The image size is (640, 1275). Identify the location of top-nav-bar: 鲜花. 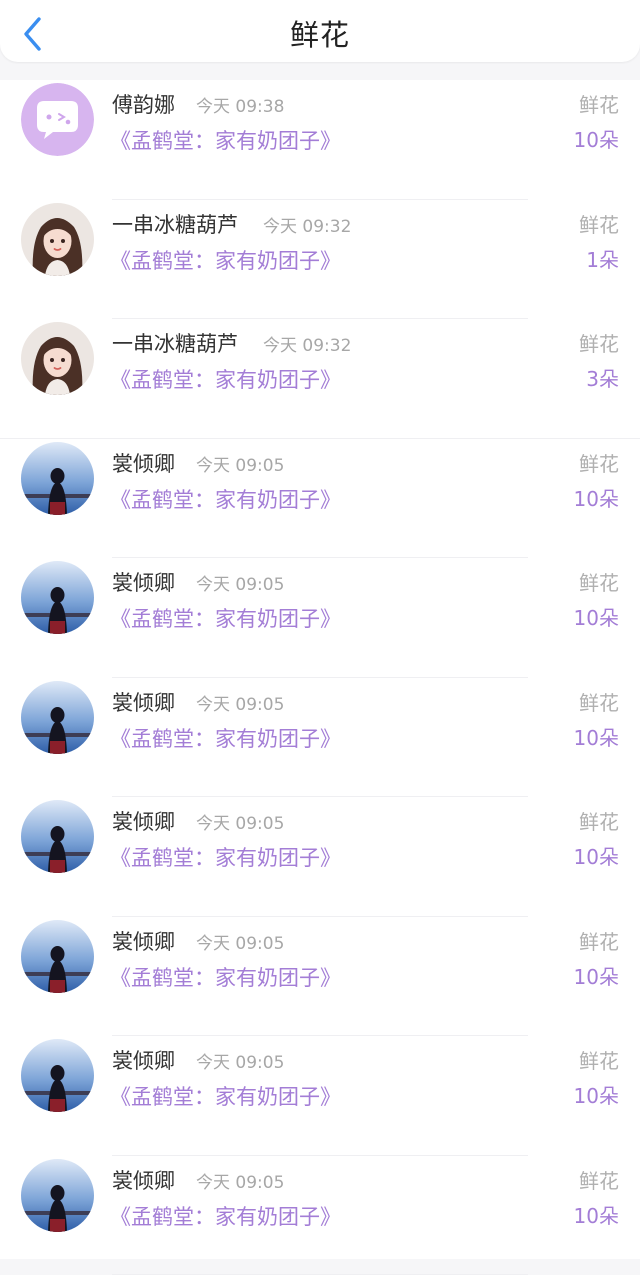
(320, 31).